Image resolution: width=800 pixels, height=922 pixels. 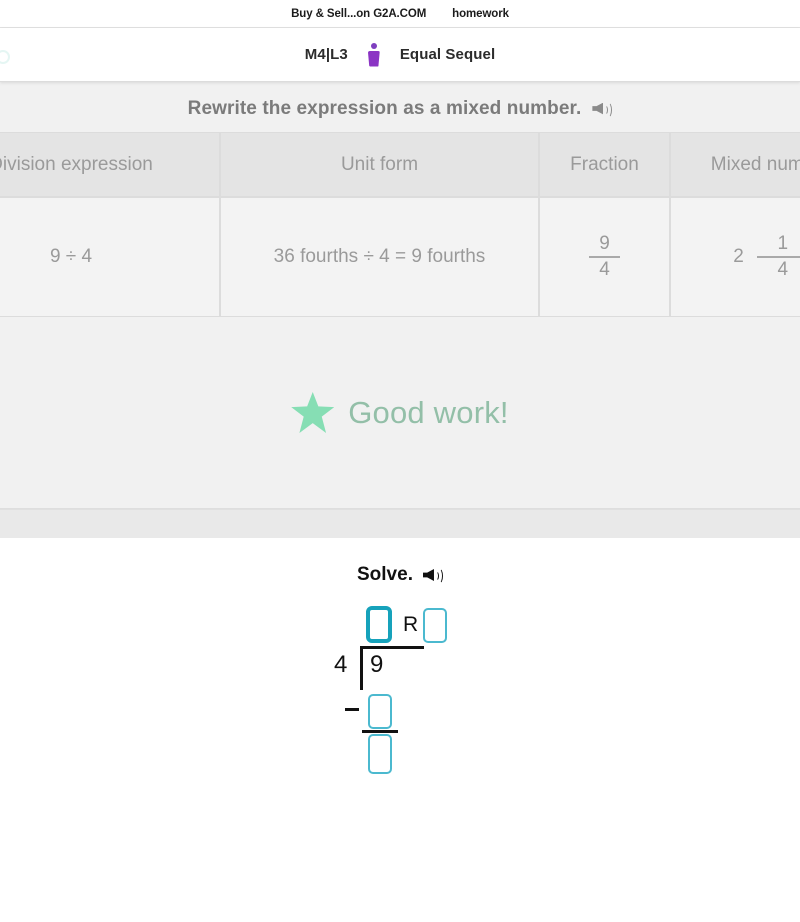 What do you see at coordinates (5, 57) in the screenshot?
I see `clipped-left-icon` at bounding box center [5, 57].